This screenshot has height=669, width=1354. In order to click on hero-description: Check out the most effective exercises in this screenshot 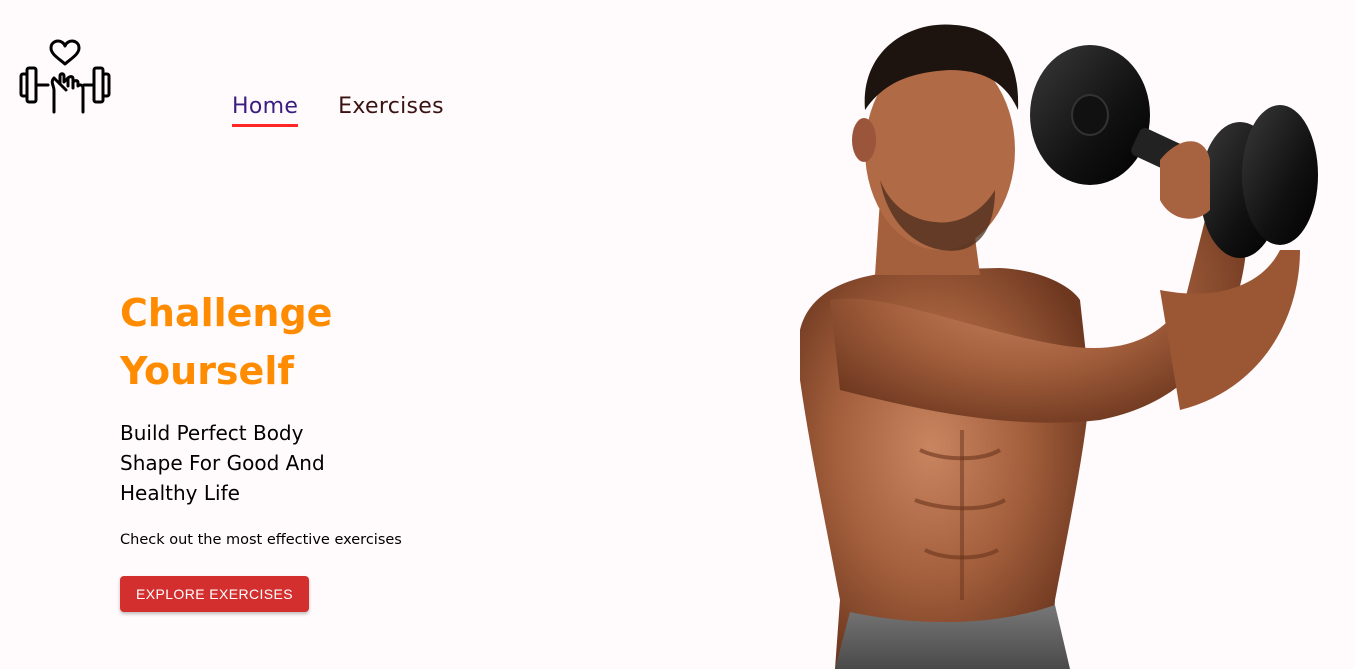, I will do `click(261, 540)`.